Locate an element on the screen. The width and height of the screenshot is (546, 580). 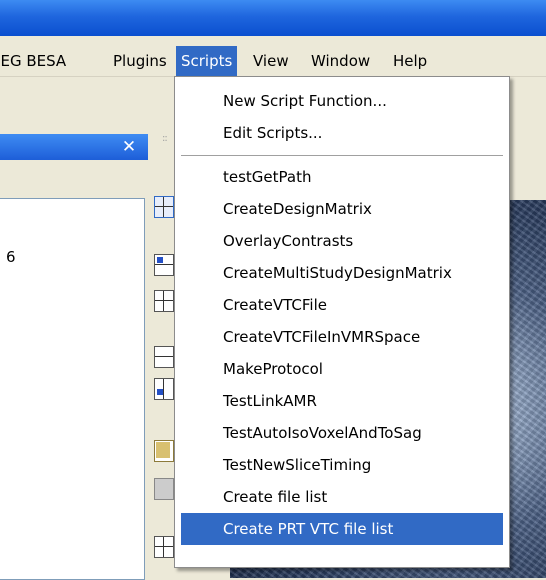
menu-scripts: Scripts is located at coordinates (207, 61).